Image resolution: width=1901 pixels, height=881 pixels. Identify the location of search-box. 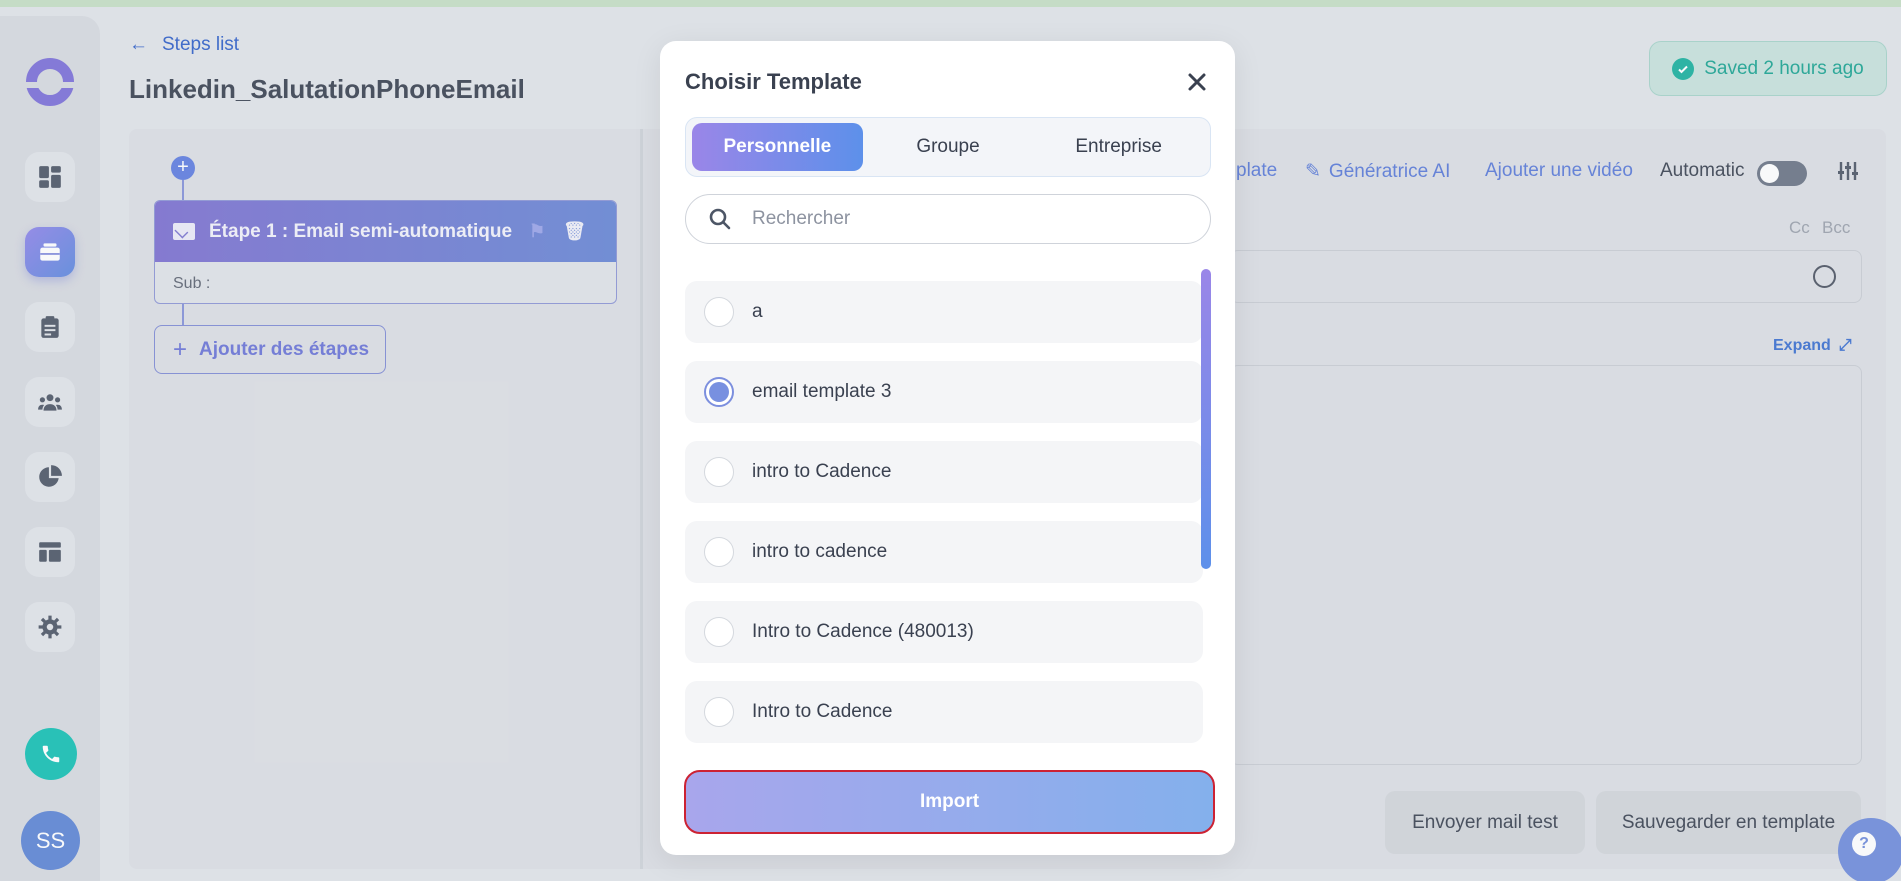
(948, 219).